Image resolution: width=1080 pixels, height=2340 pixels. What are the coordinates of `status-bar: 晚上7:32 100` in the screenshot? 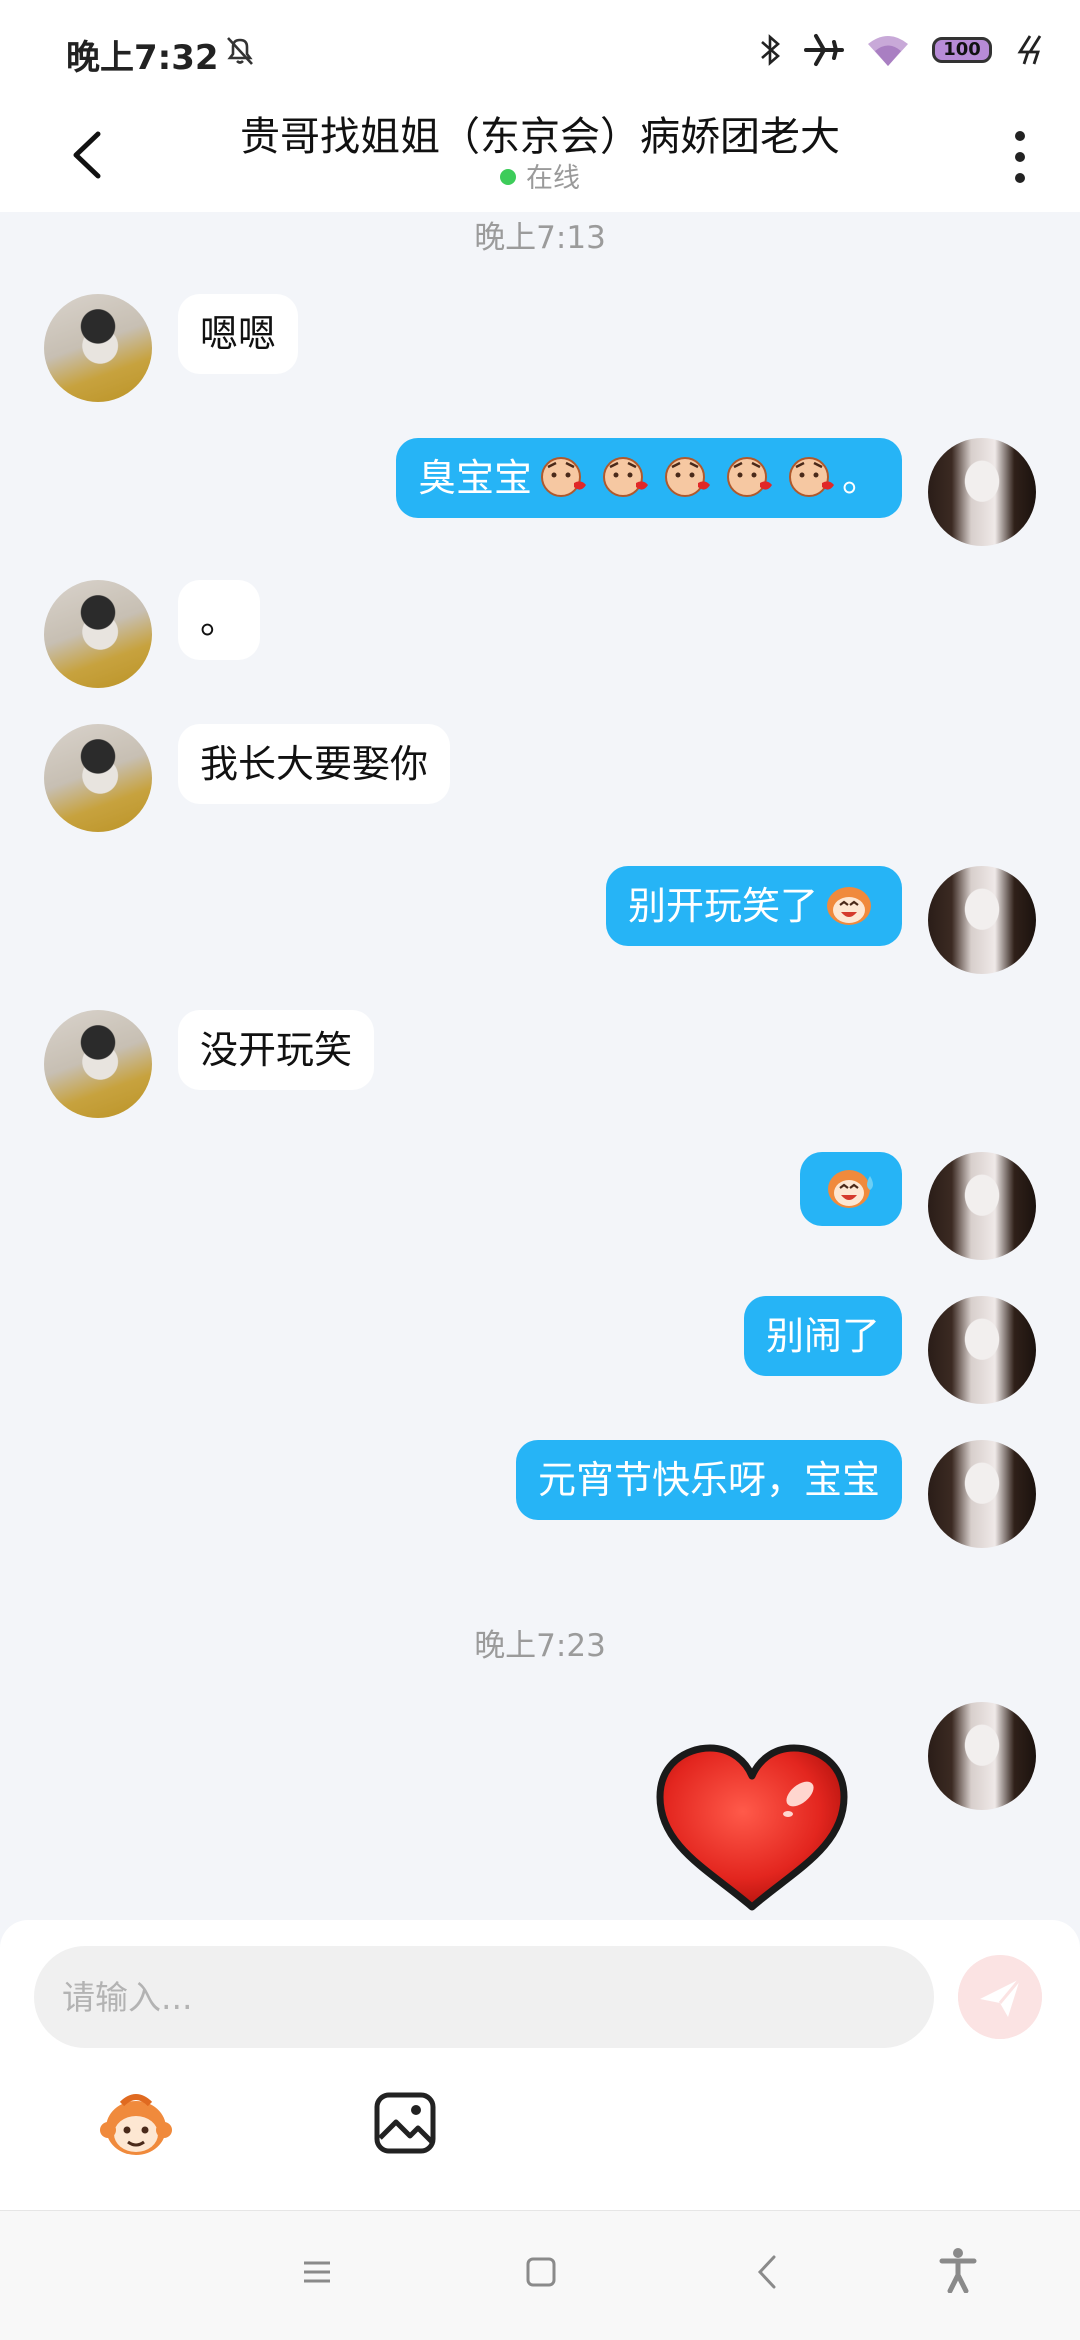 It's located at (540, 50).